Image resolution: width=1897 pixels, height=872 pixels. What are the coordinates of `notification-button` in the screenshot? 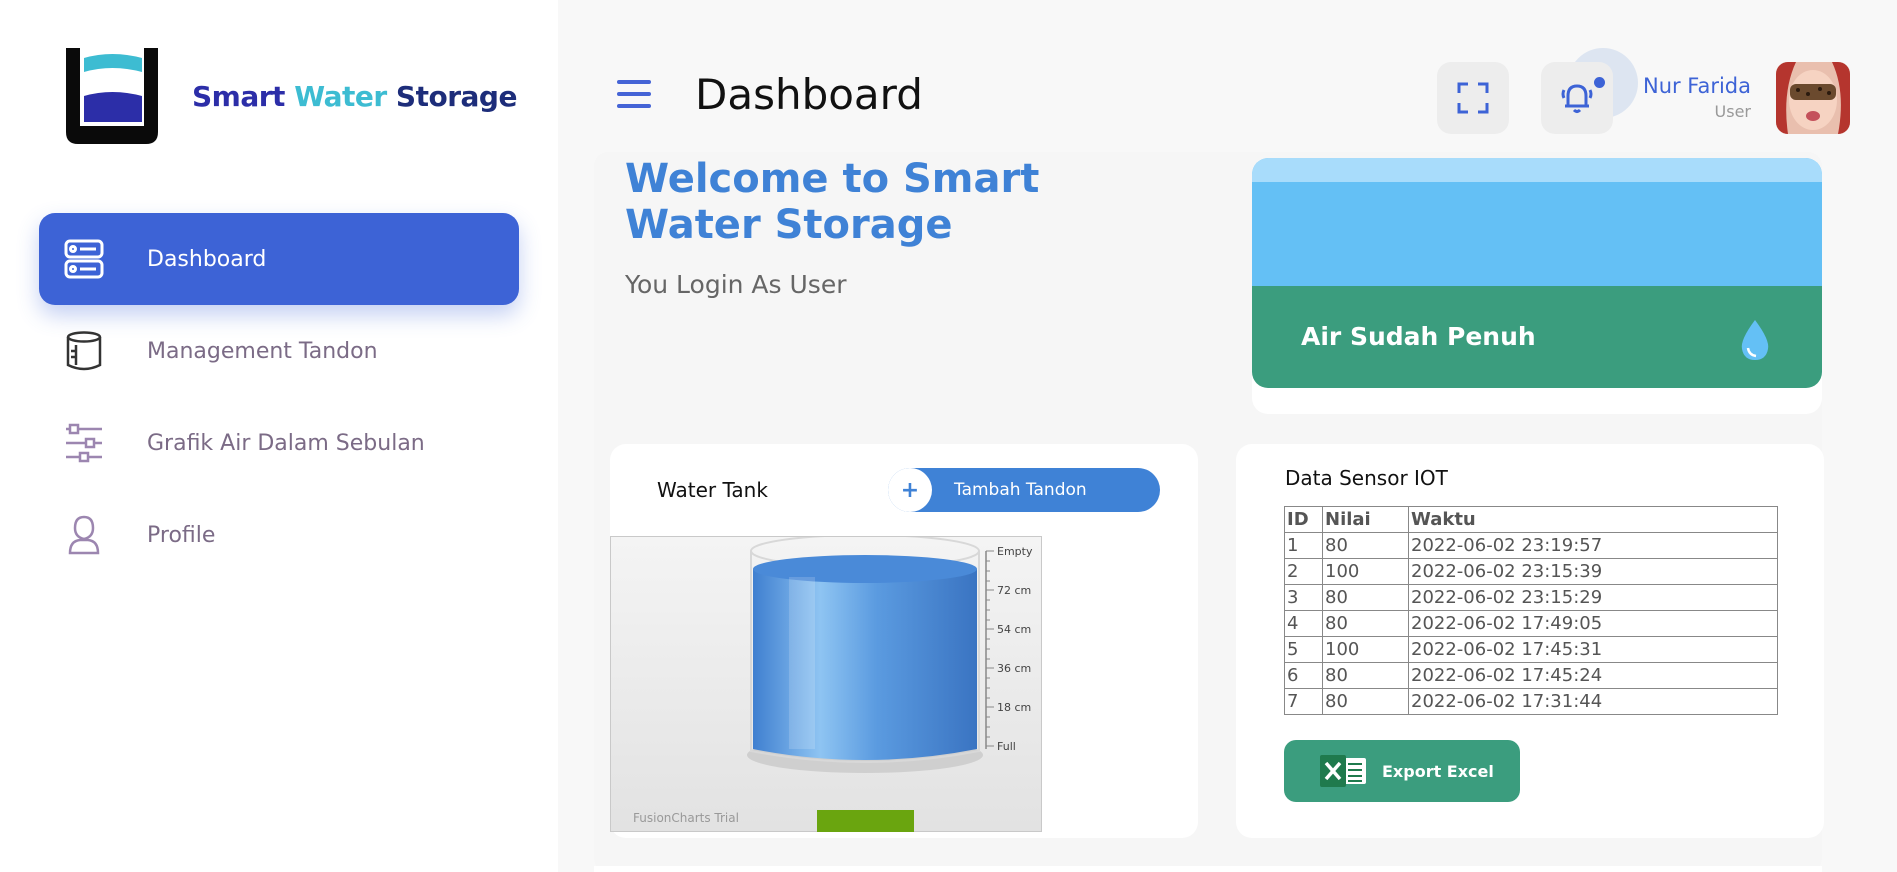 It's located at (1577, 98).